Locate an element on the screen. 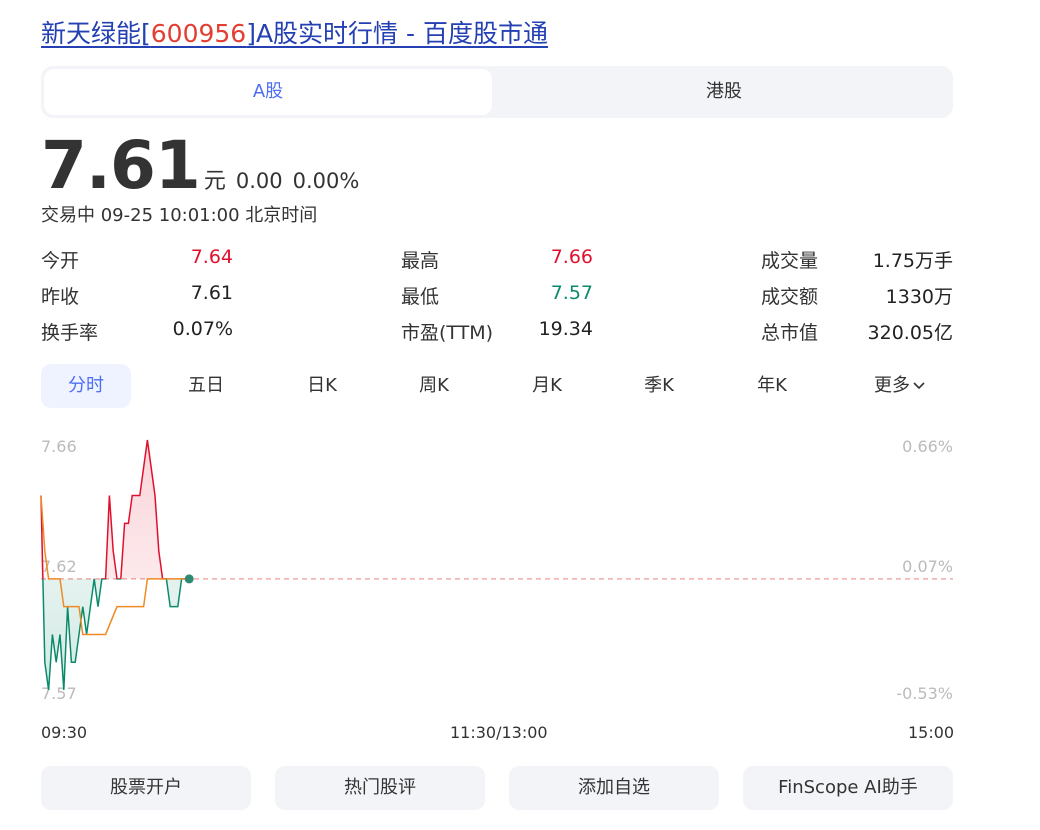  title-suffix: ]A股实时行情 - 百度股市通 is located at coordinates (397, 33).